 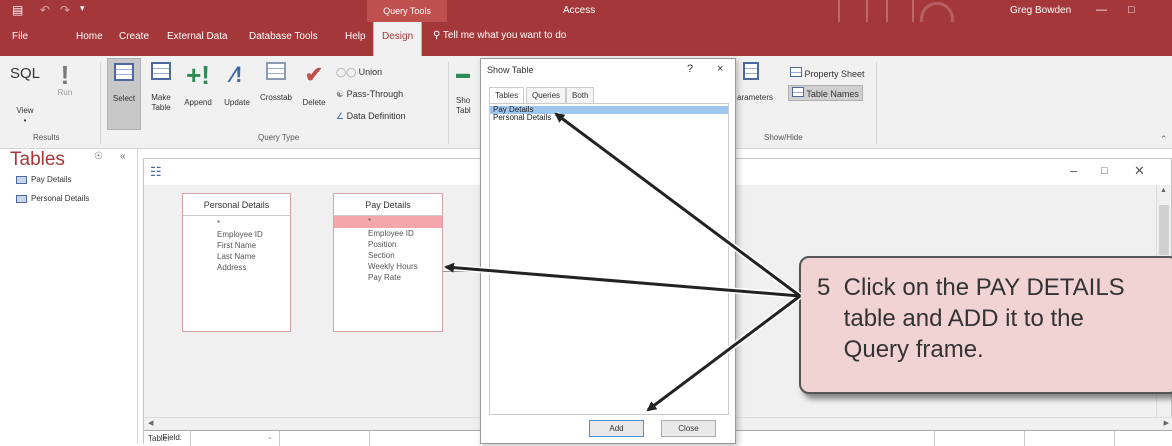 I want to click on append-button: +! Append, so click(x=198, y=85).